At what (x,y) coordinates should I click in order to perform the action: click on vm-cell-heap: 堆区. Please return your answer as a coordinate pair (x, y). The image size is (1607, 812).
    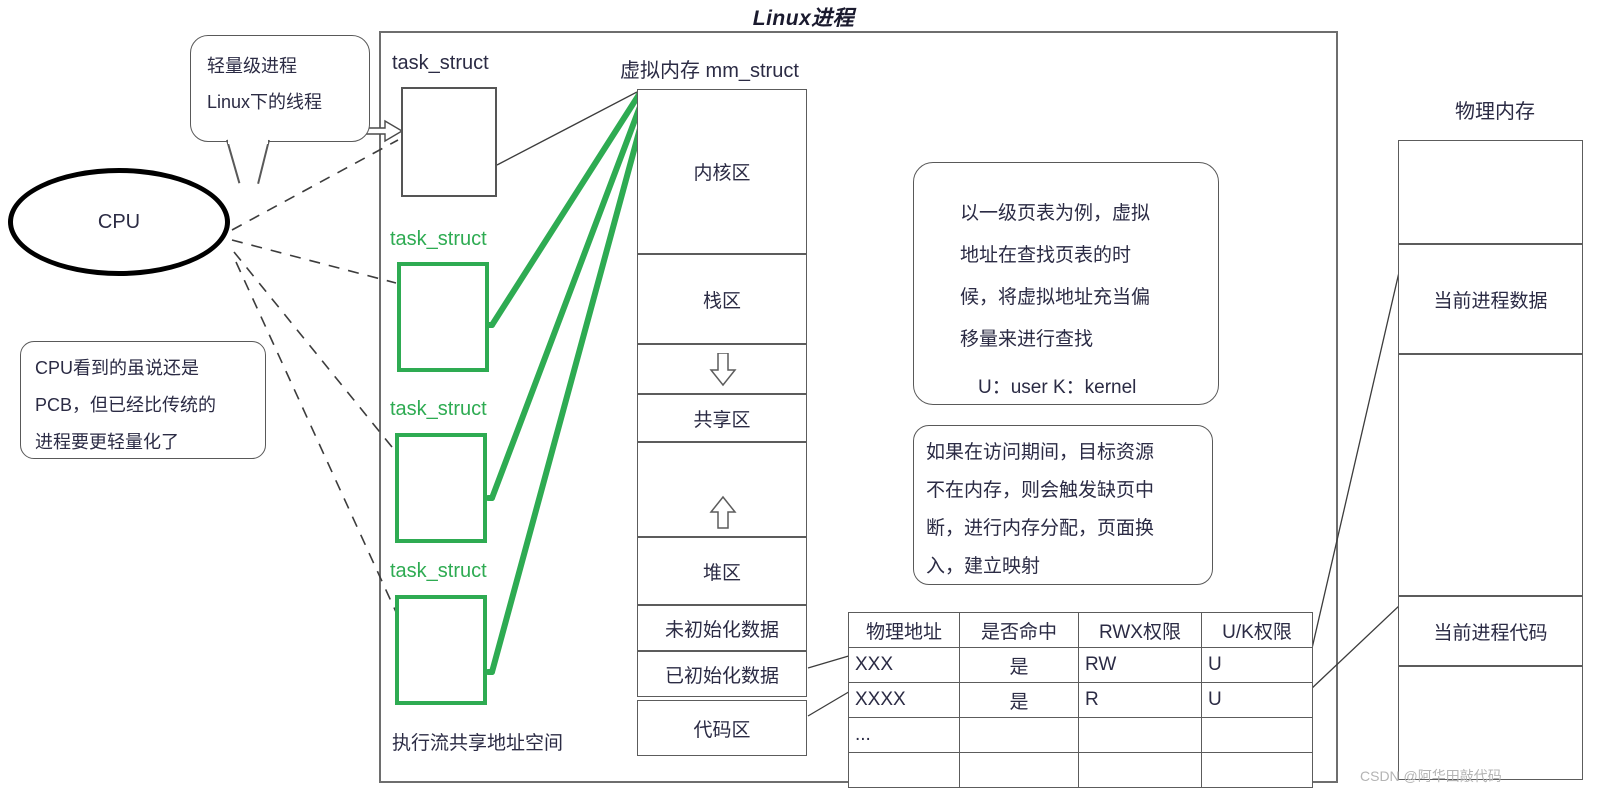
    Looking at the image, I should click on (722, 571).